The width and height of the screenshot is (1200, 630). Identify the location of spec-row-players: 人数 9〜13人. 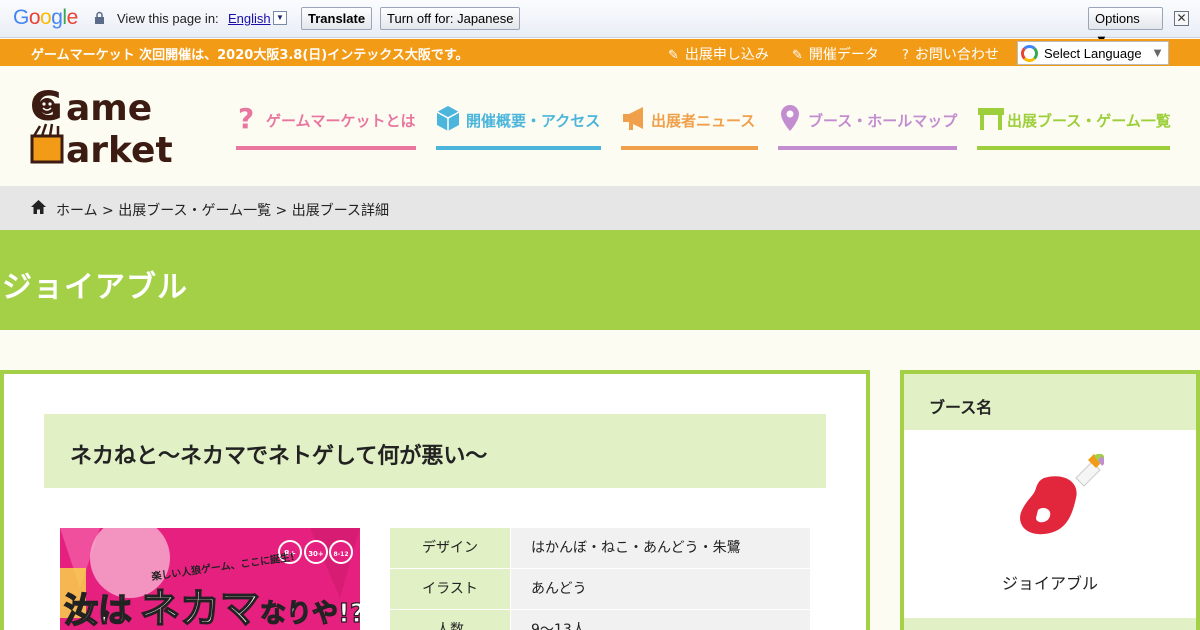
(600, 620).